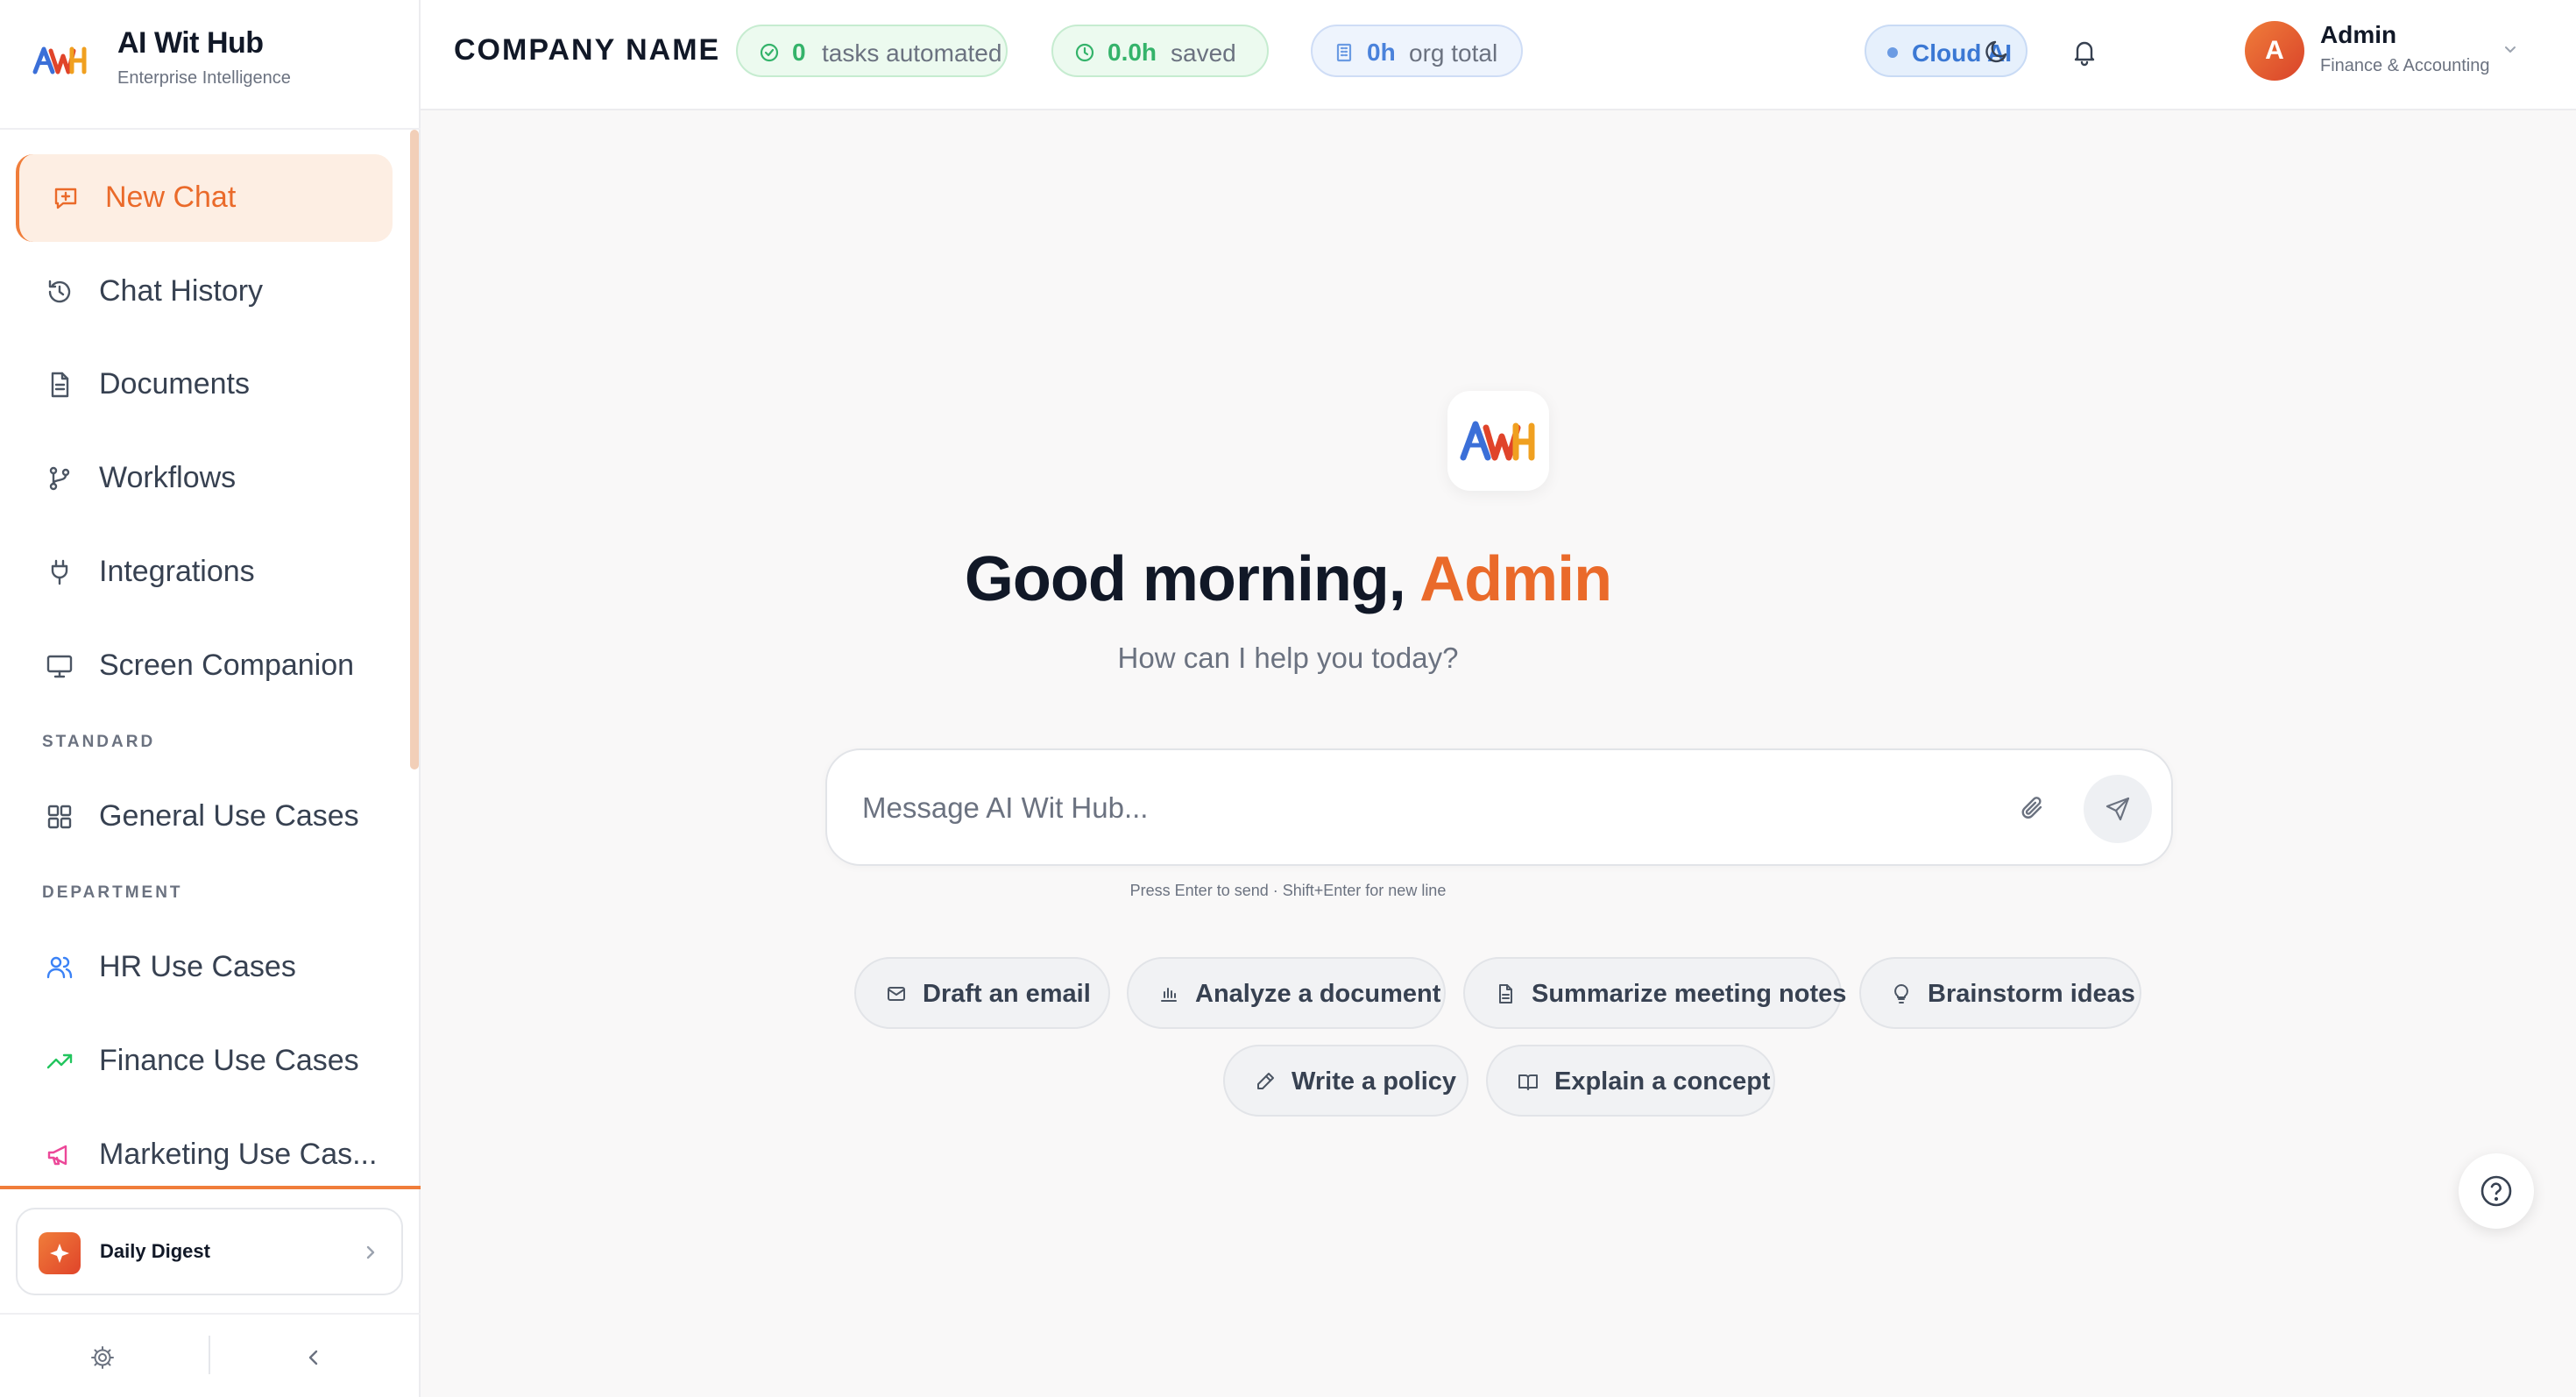 The height and width of the screenshot is (1397, 2576). Describe the element at coordinates (59, 478) in the screenshot. I see `git-branch-icon` at that location.